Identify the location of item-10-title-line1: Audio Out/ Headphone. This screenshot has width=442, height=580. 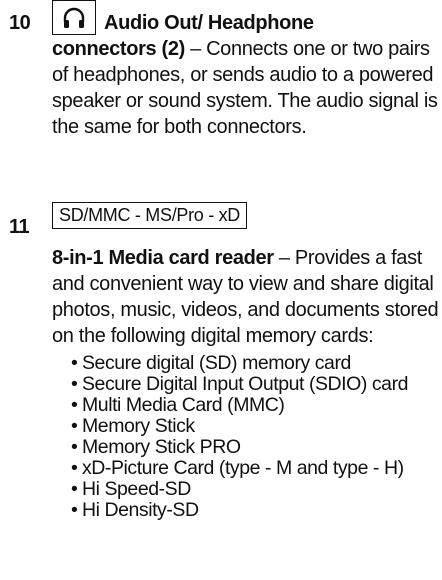
(209, 23).